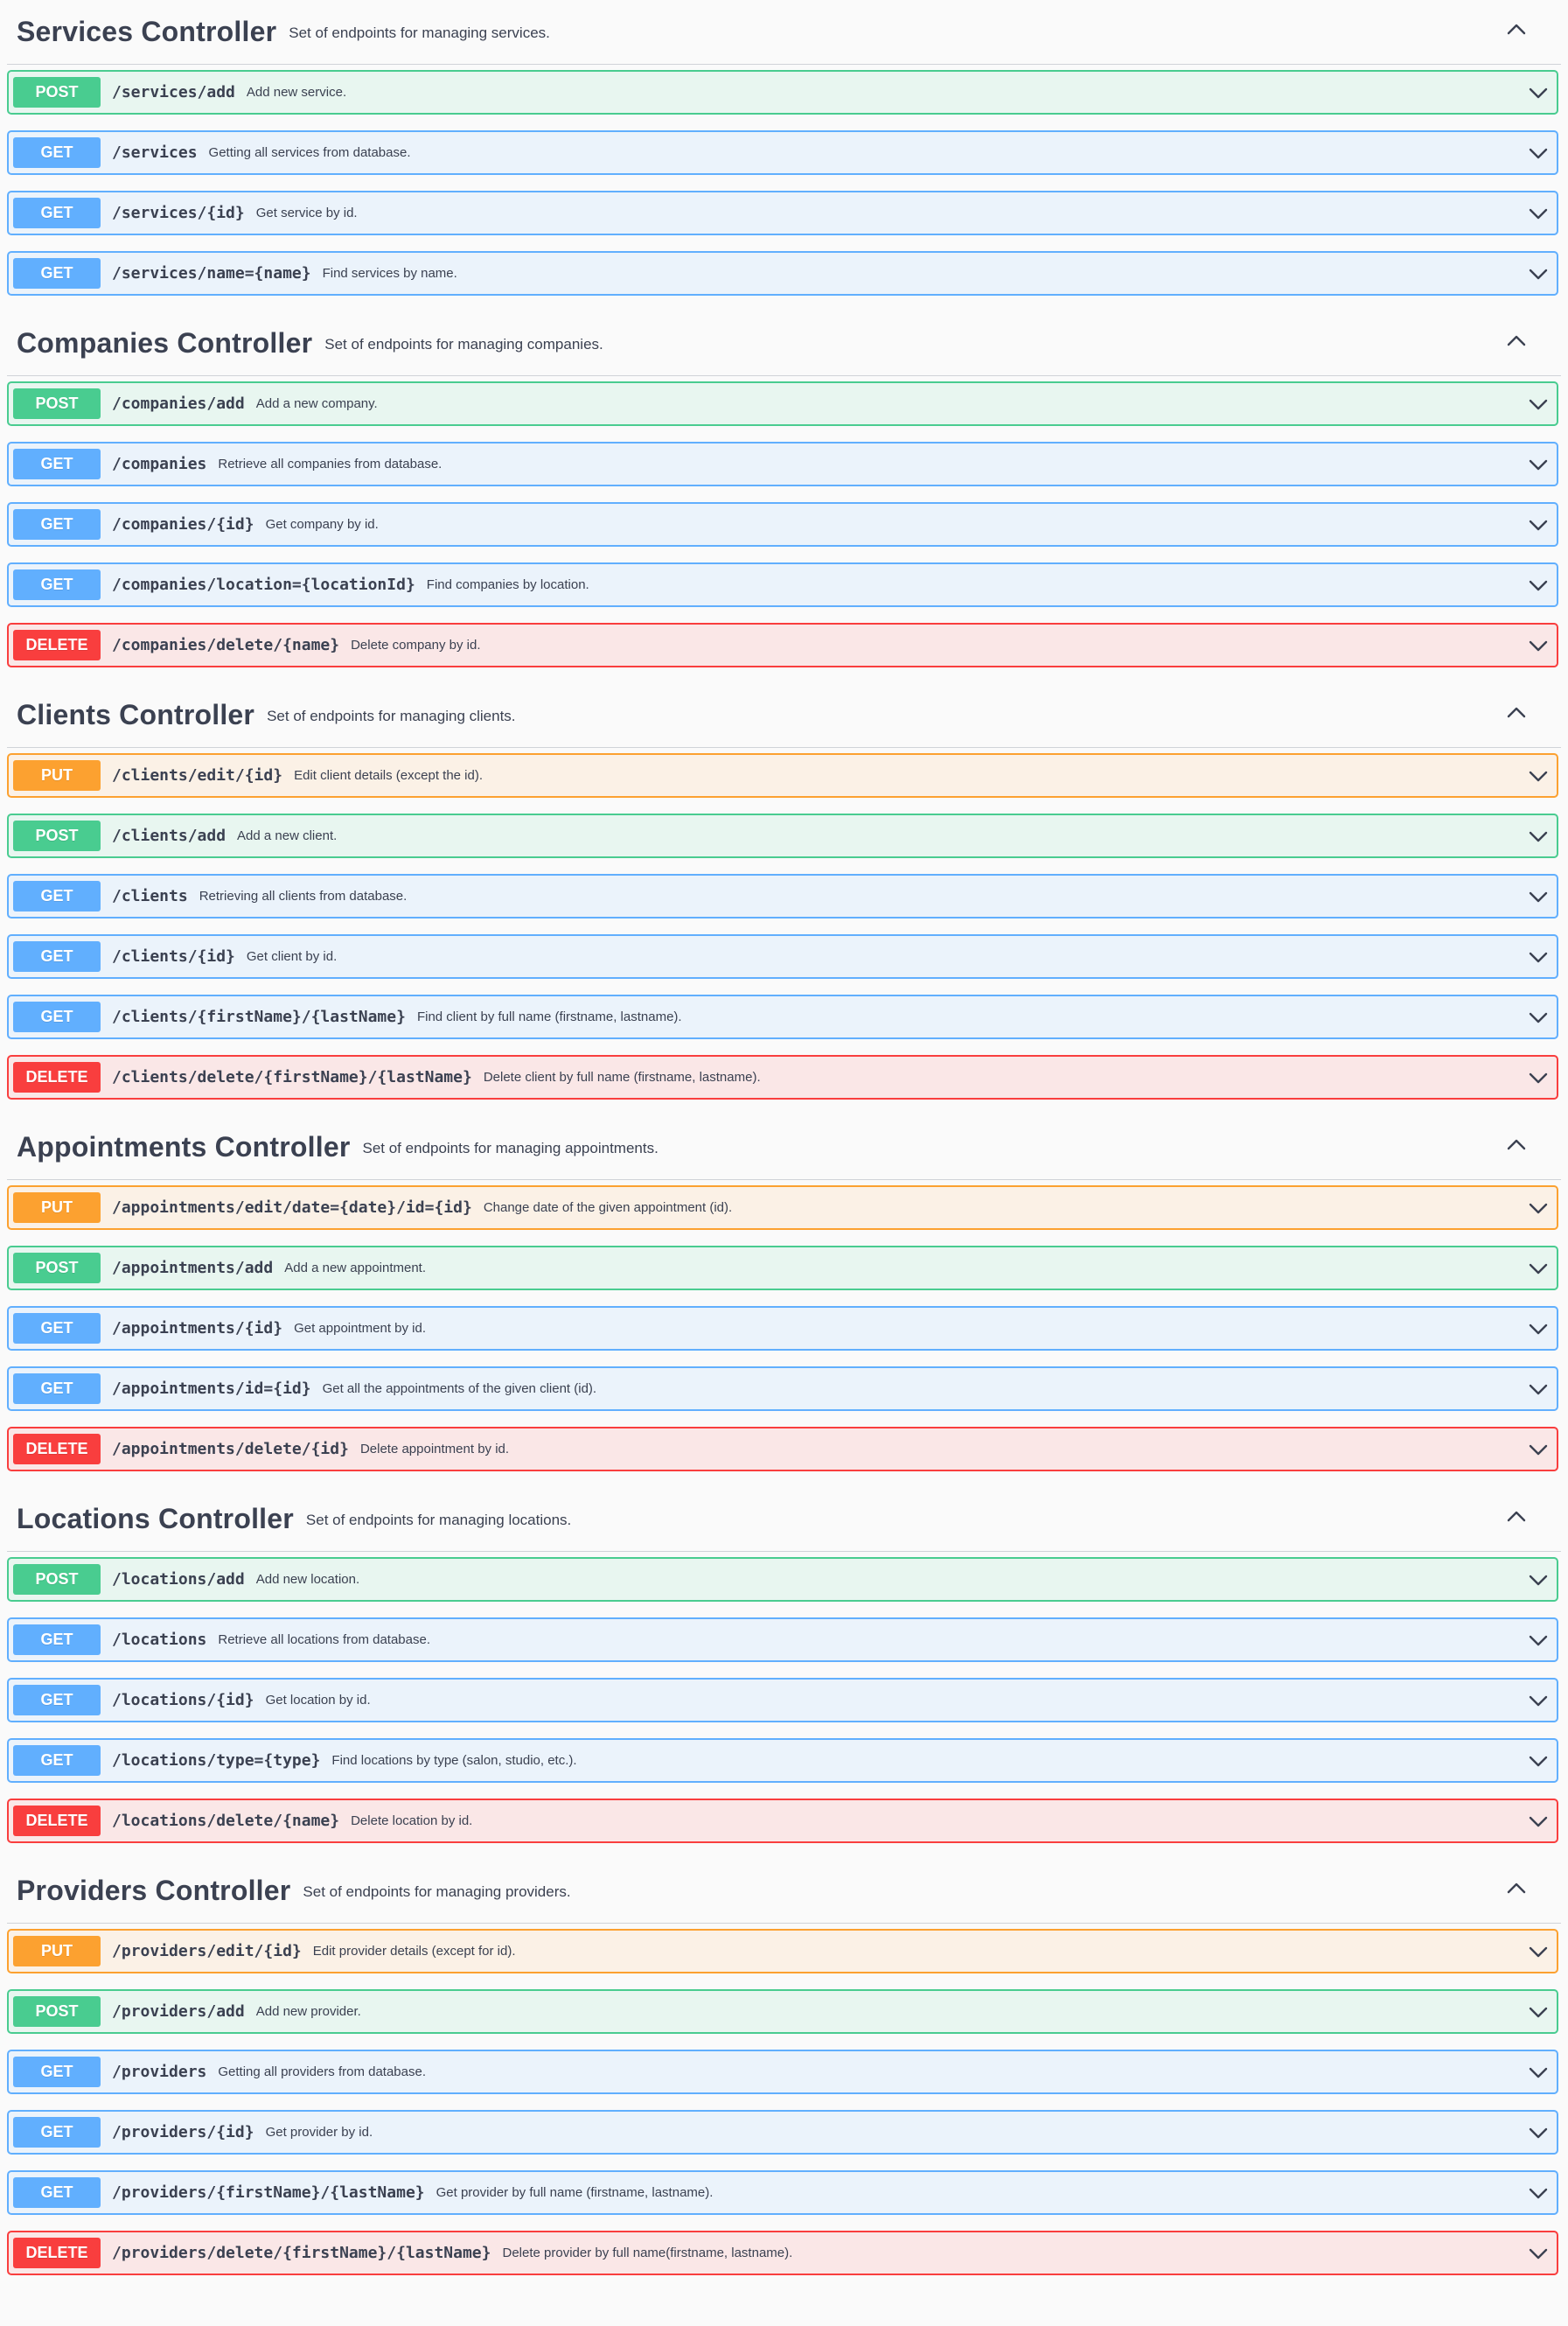 The image size is (1568, 2326). What do you see at coordinates (292, 1207) in the screenshot?
I see `operation-path: /appointments/edit/date={date}/id={id}` at bounding box center [292, 1207].